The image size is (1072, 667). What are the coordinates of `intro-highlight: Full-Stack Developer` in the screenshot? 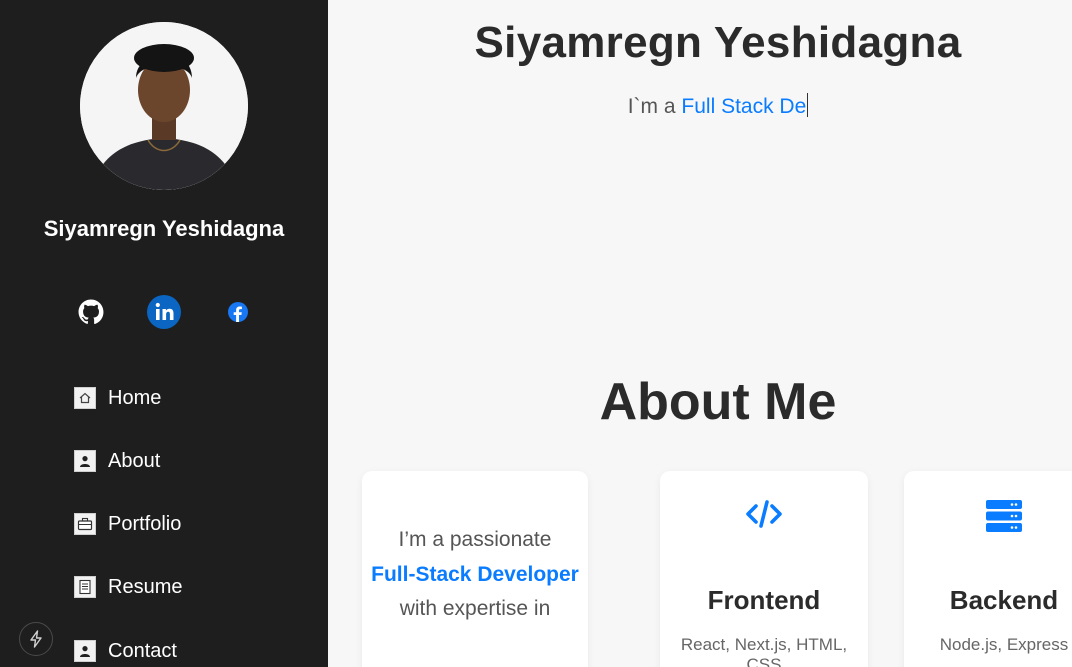 It's located at (475, 574).